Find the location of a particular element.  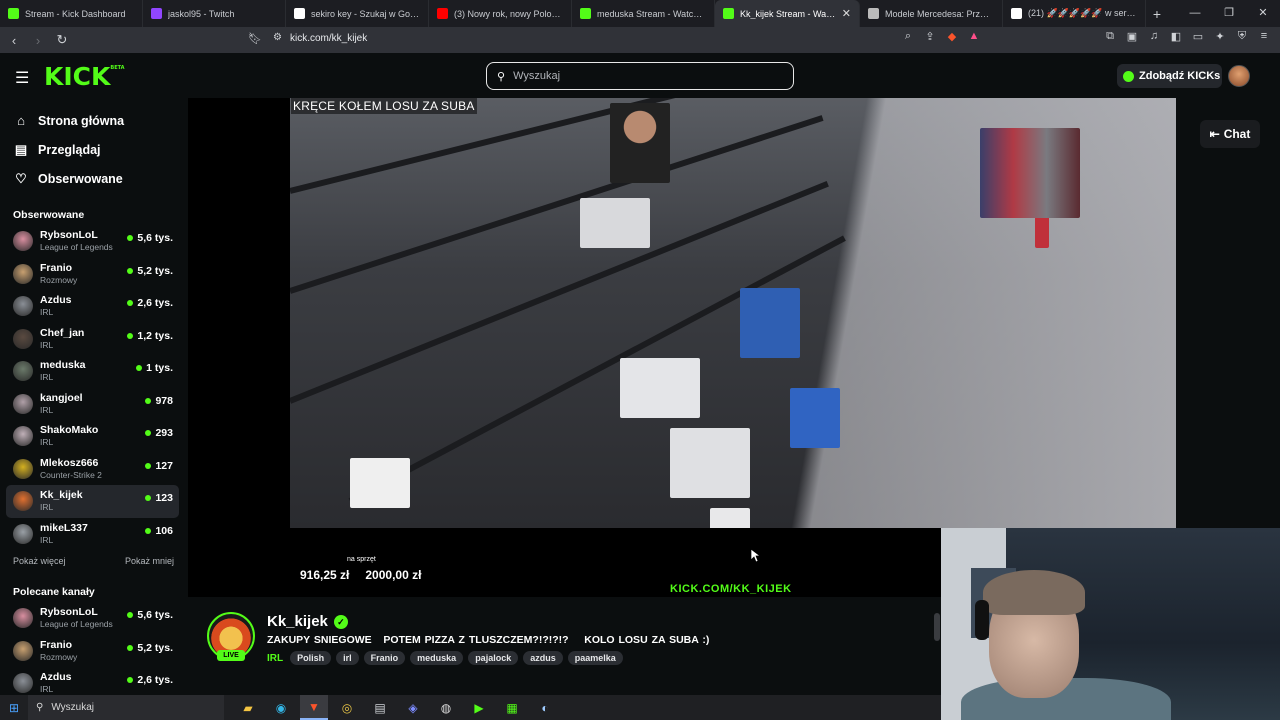

streamer-name: Kk_kijek is located at coordinates (297, 621).